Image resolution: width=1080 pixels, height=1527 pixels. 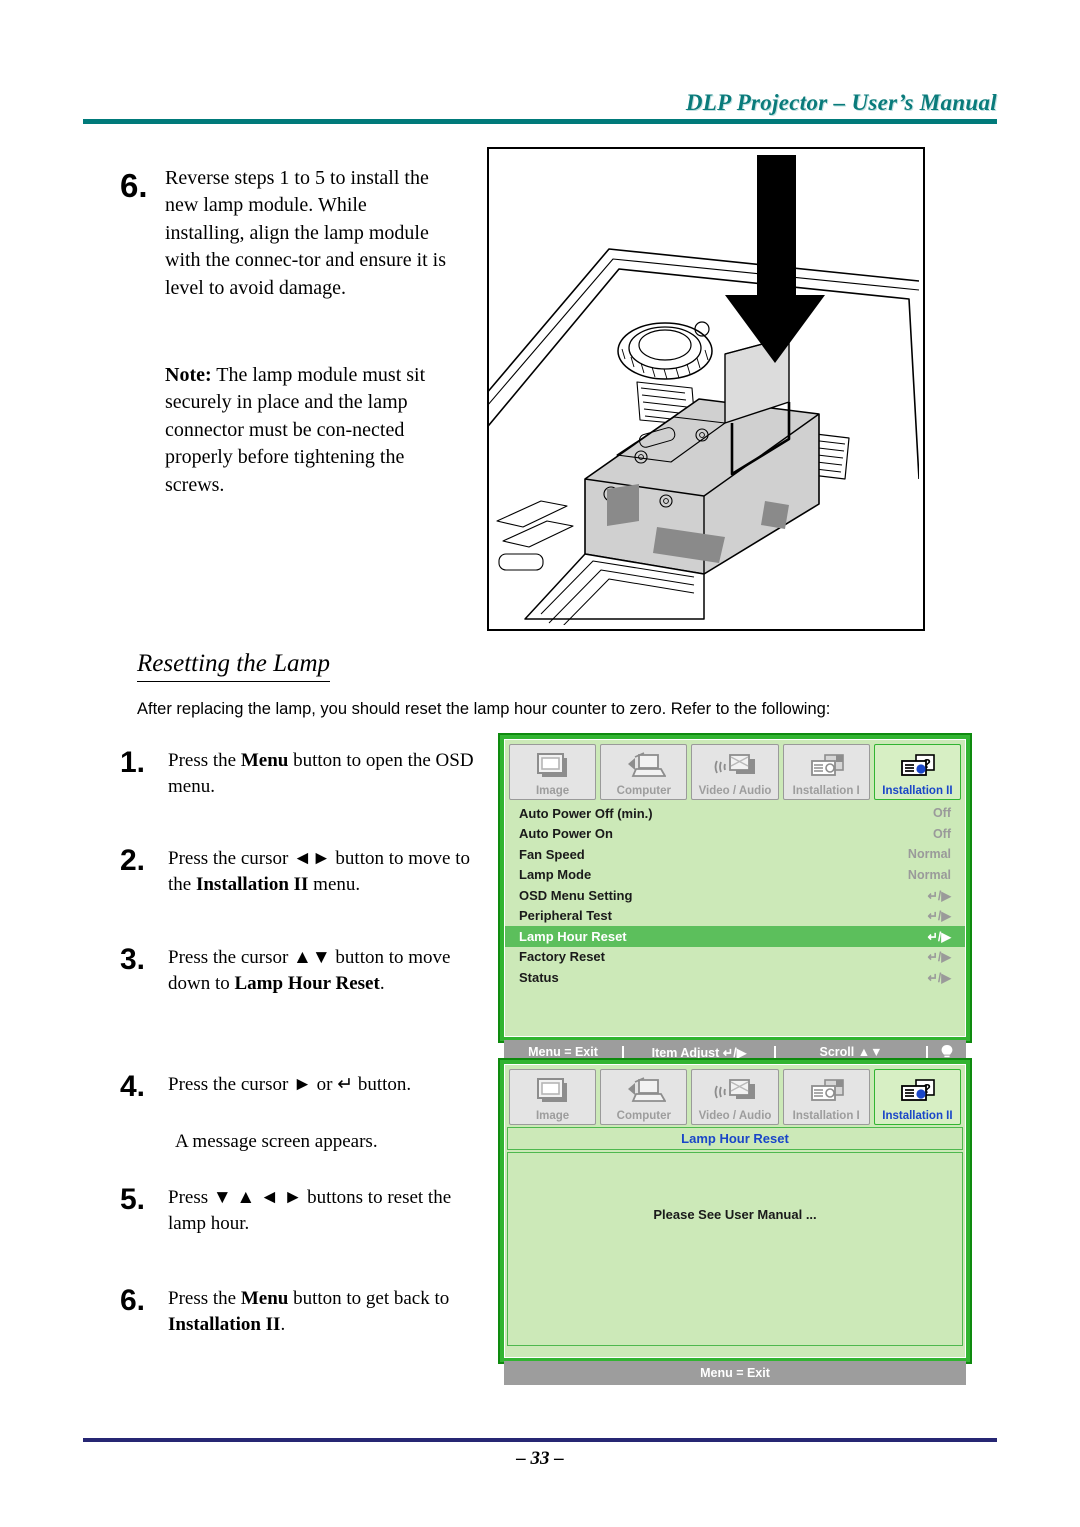 What do you see at coordinates (133, 762) in the screenshot?
I see `step-1-number: 1.` at bounding box center [133, 762].